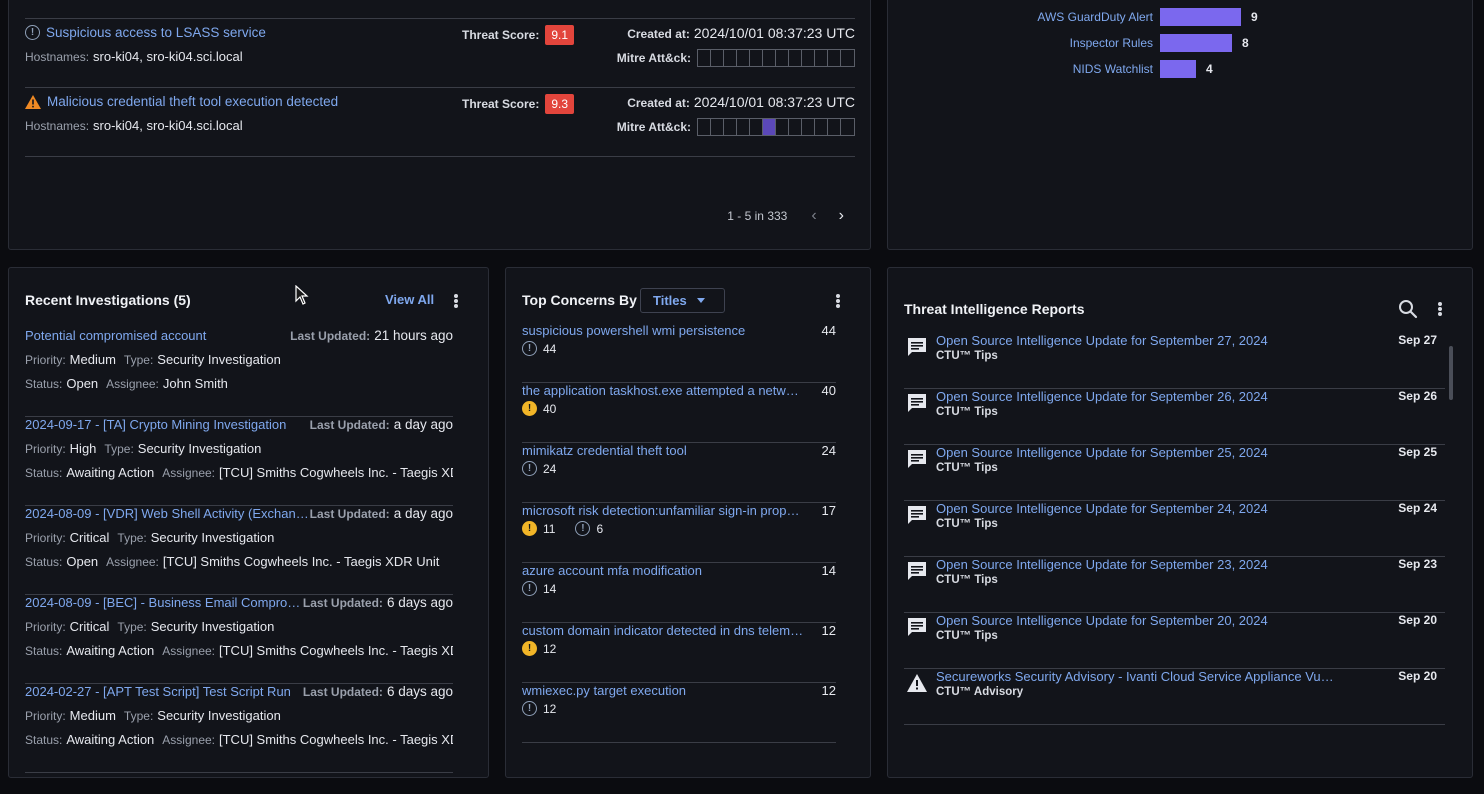 This screenshot has width=1484, height=794. I want to click on view-all-link: View All, so click(409, 299).